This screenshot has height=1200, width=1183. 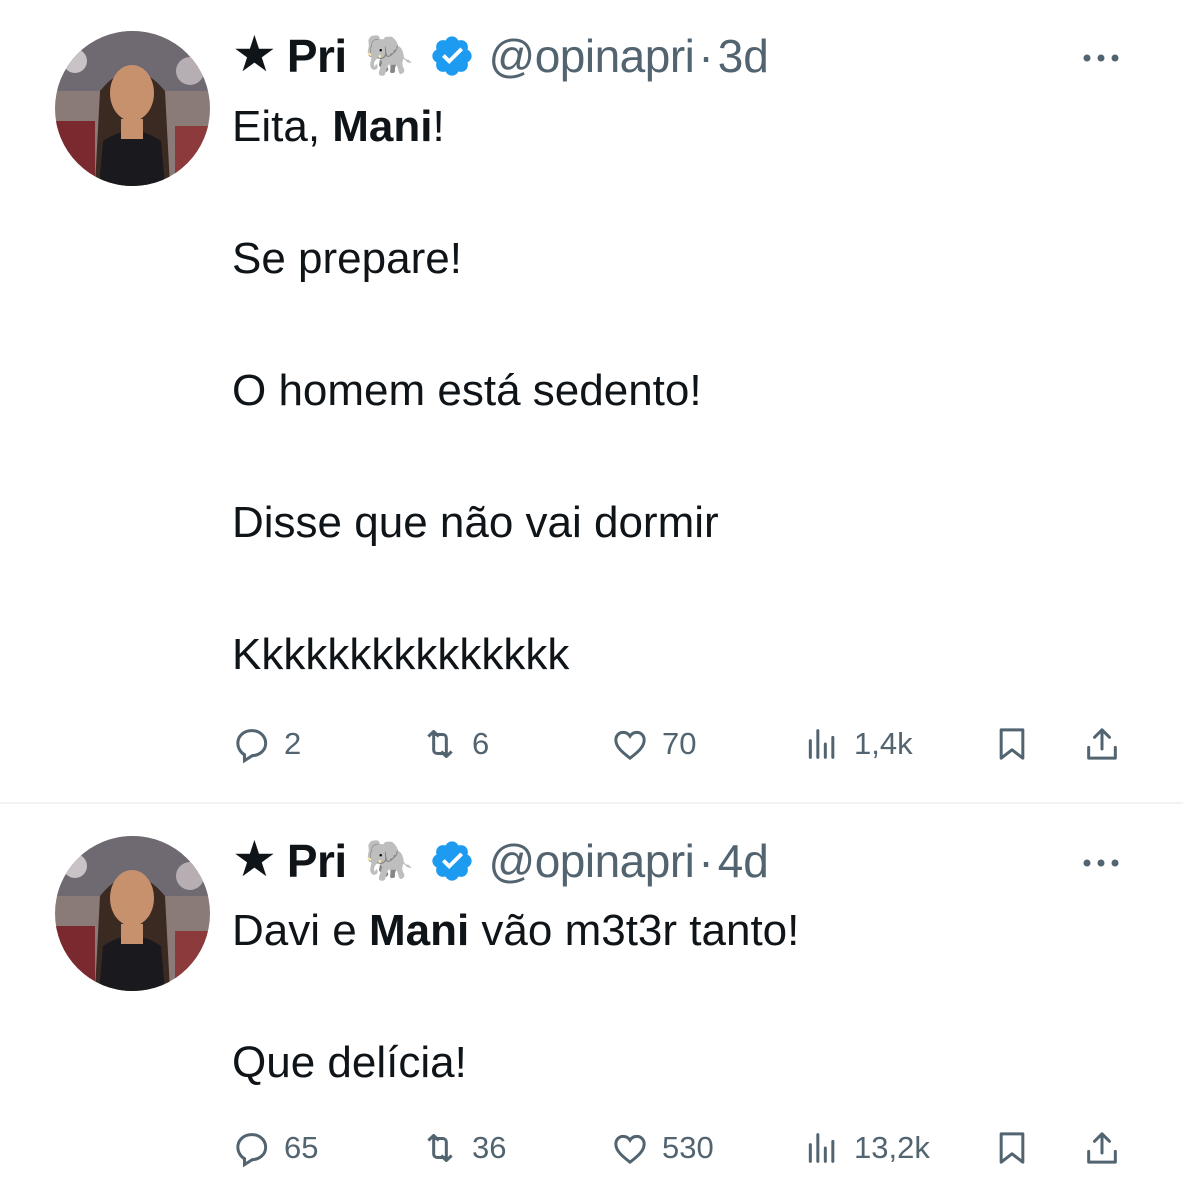 What do you see at coordinates (401, 654) in the screenshot?
I see `text-line: Kkkkkkkkkkkkkkk` at bounding box center [401, 654].